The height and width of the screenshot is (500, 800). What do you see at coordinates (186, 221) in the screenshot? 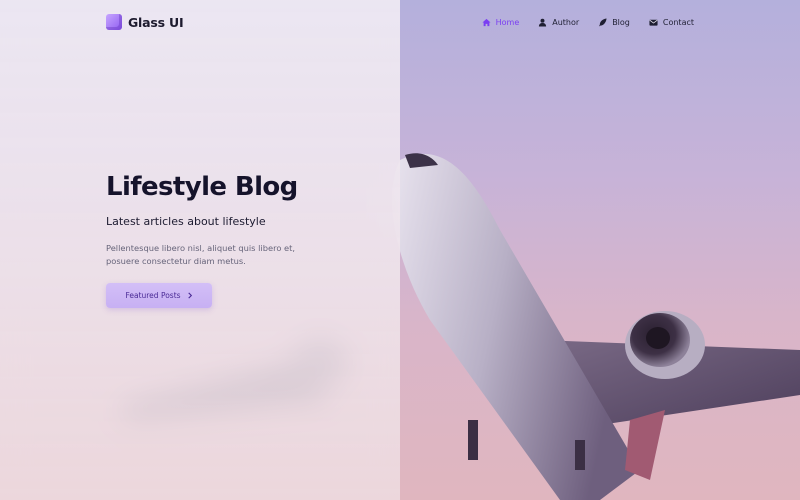
I see `page-subtitle: Latest articles about lifestyle` at bounding box center [186, 221].